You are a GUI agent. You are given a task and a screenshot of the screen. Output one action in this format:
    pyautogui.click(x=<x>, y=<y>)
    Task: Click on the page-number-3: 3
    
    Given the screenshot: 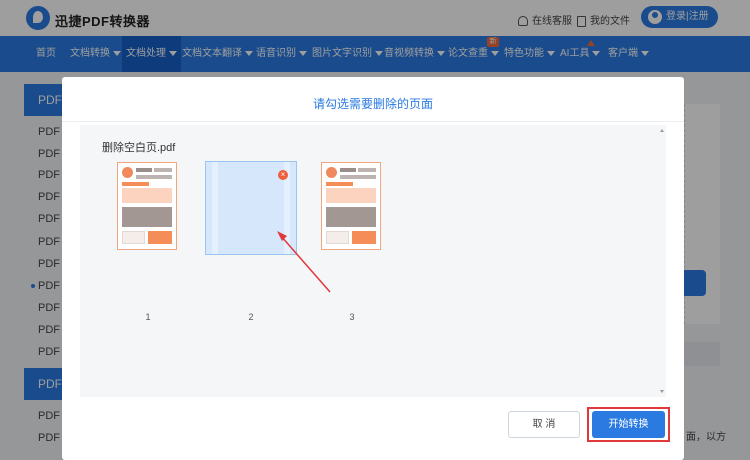 What is the action you would take?
    pyautogui.click(x=352, y=317)
    